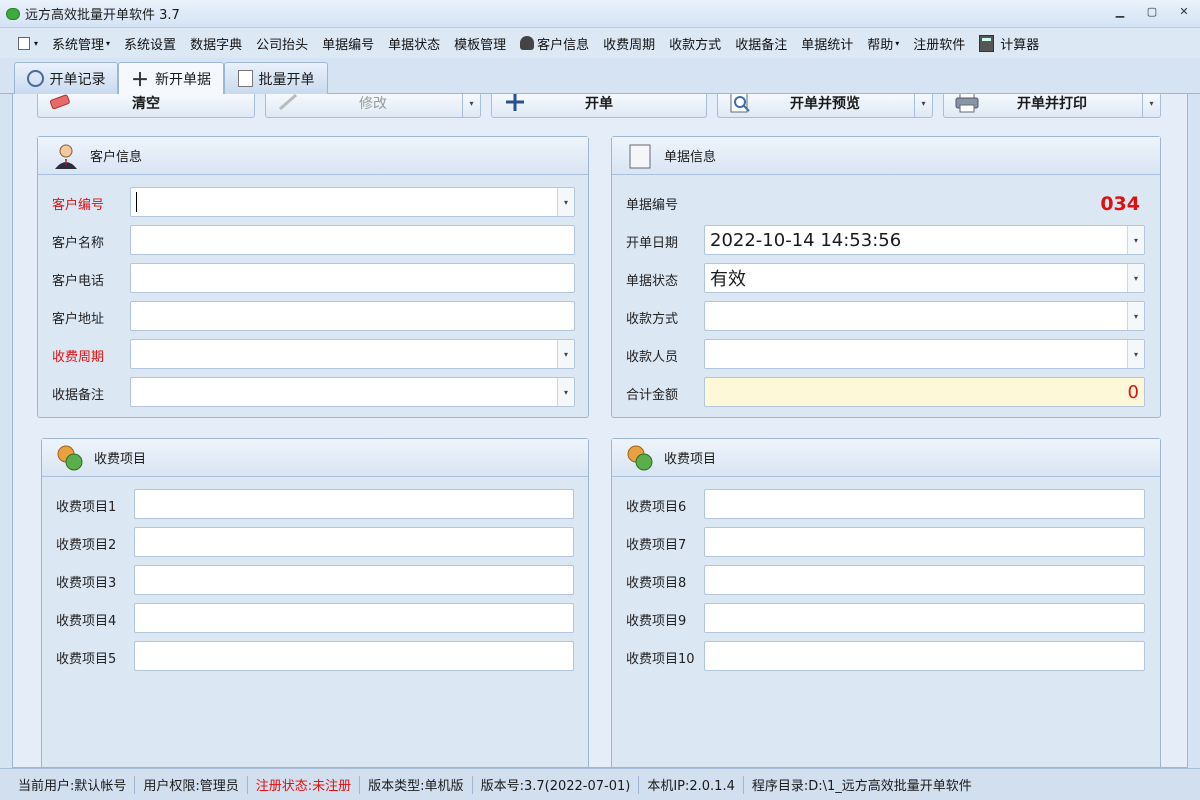  I want to click on menu-help: 帮助 ▾, so click(883, 43).